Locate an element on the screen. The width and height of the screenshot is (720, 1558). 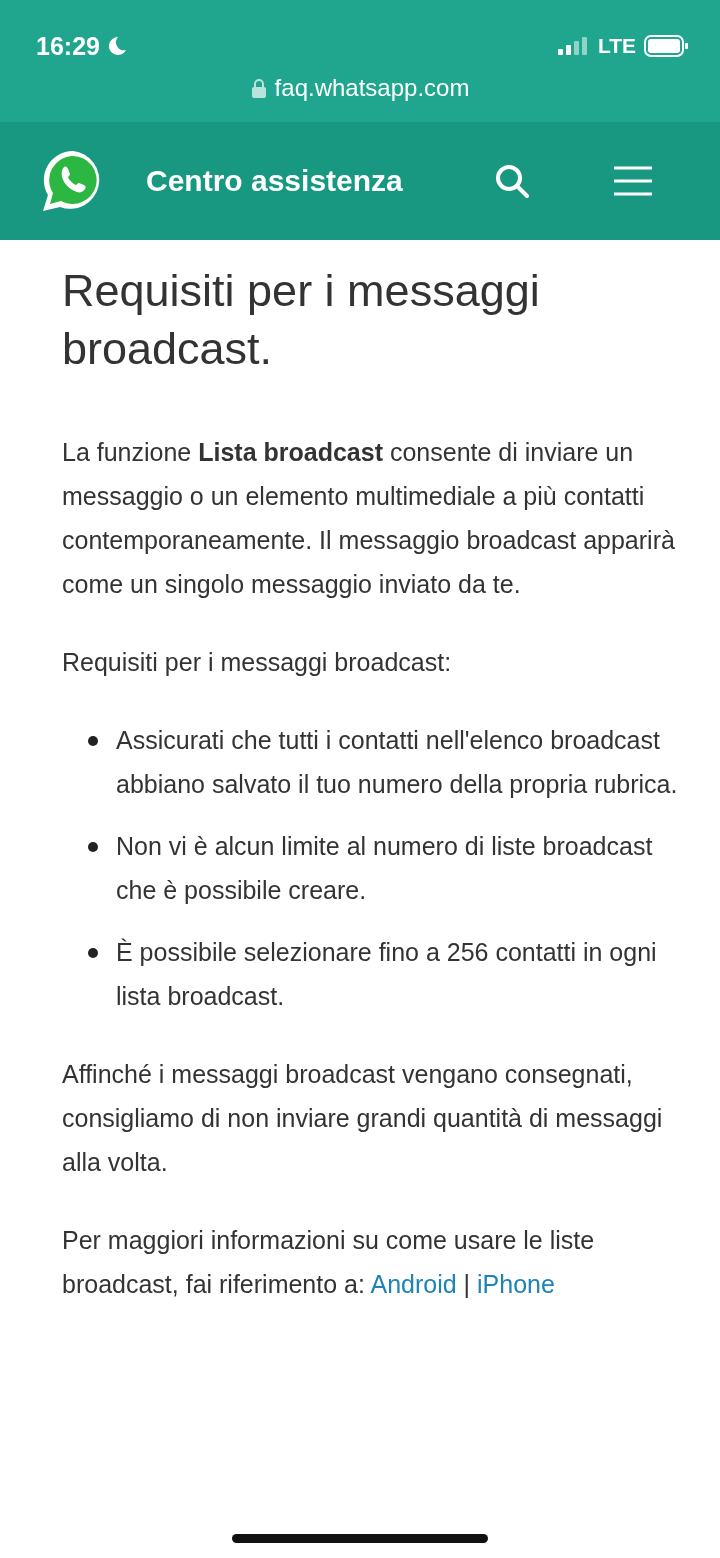
list-item-text: Non vi è alcun limite al numero di liste broadcast che è possibile creare. is located at coordinates (385, 868).